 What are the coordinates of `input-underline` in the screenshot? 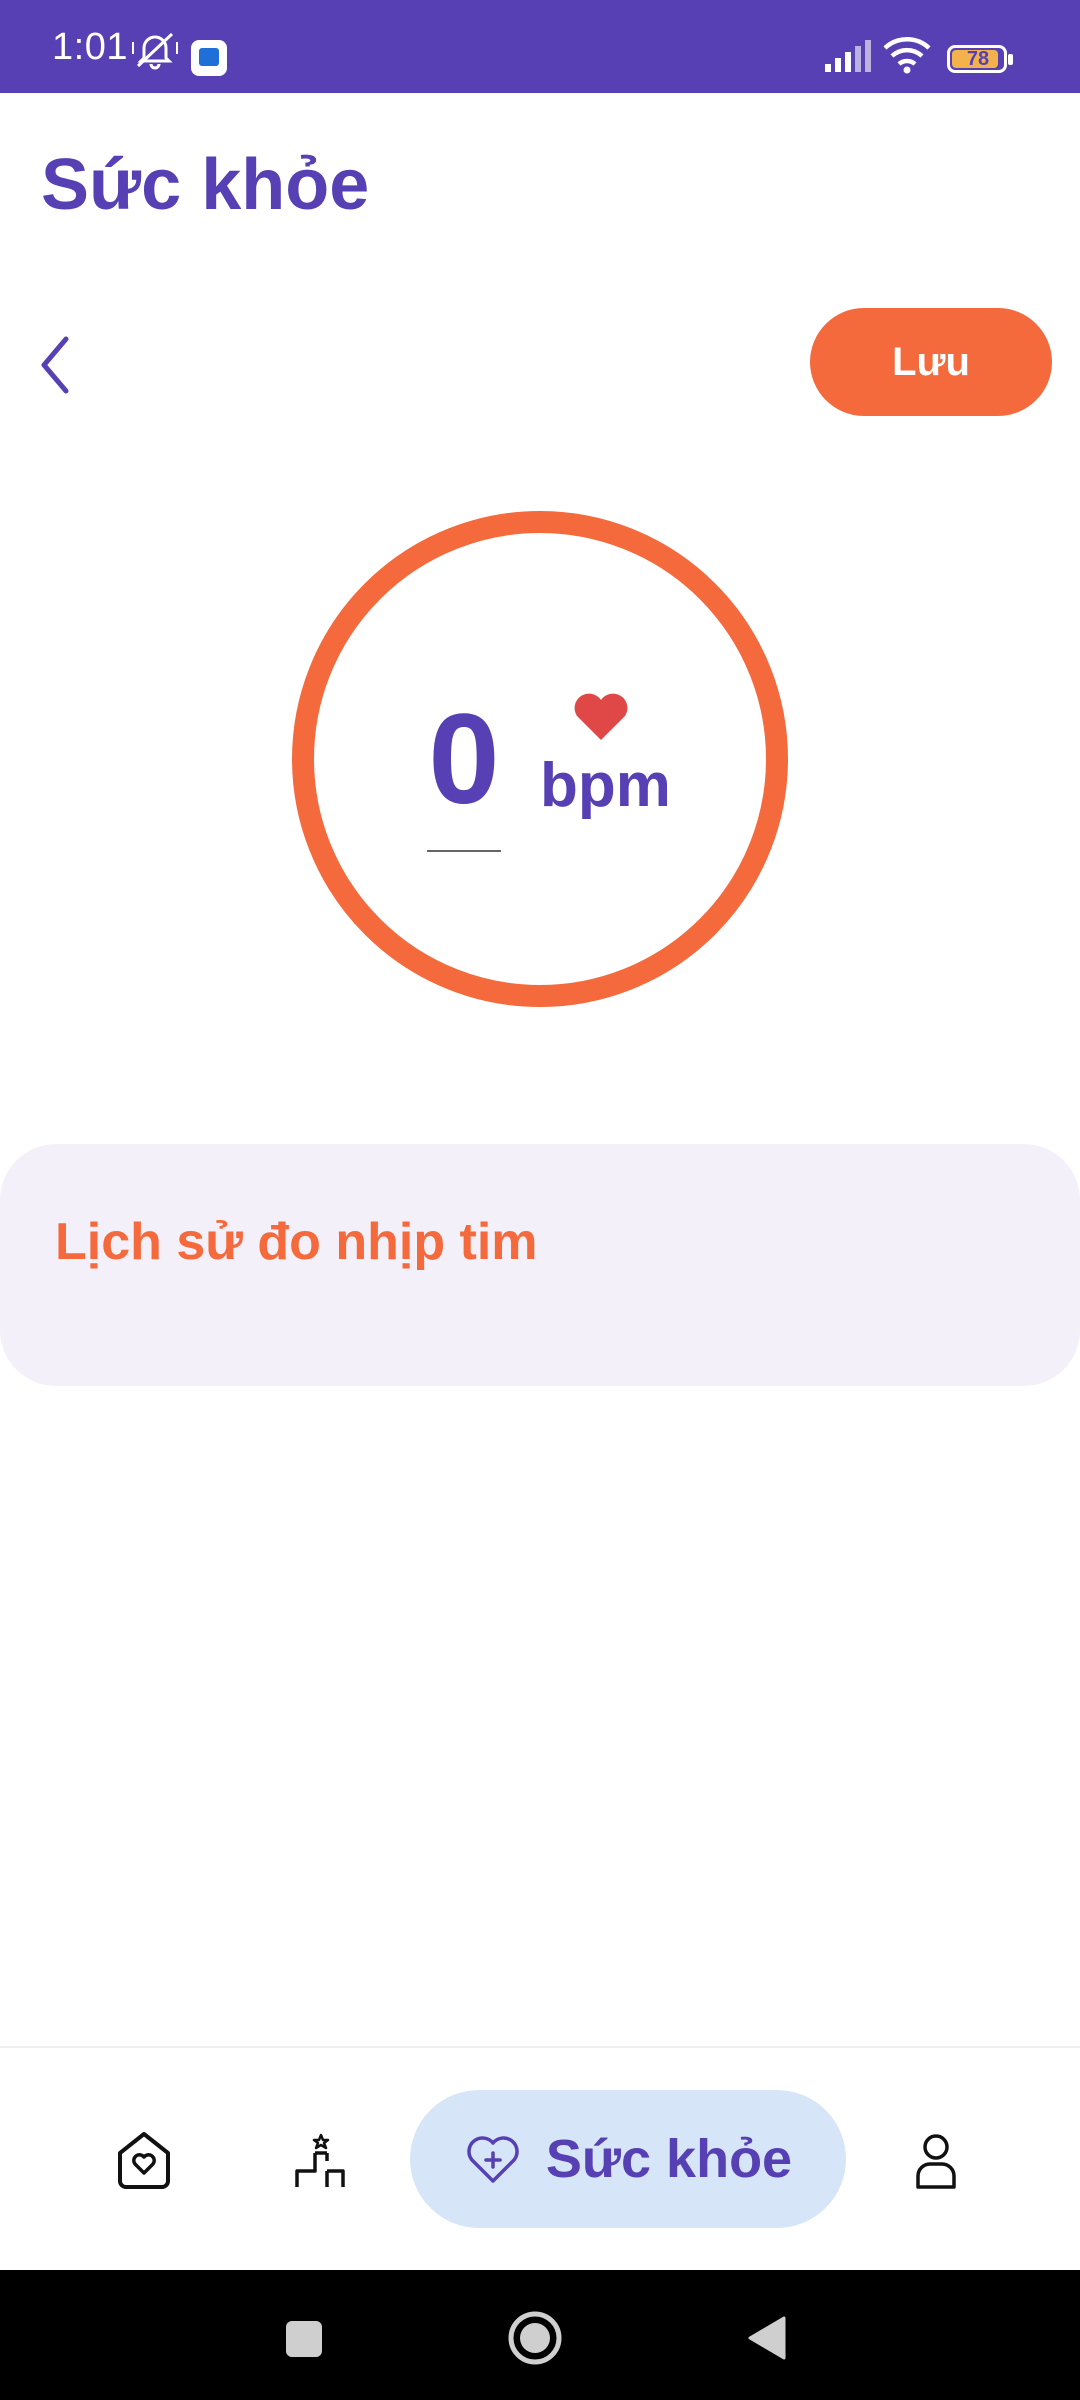 It's located at (464, 851).